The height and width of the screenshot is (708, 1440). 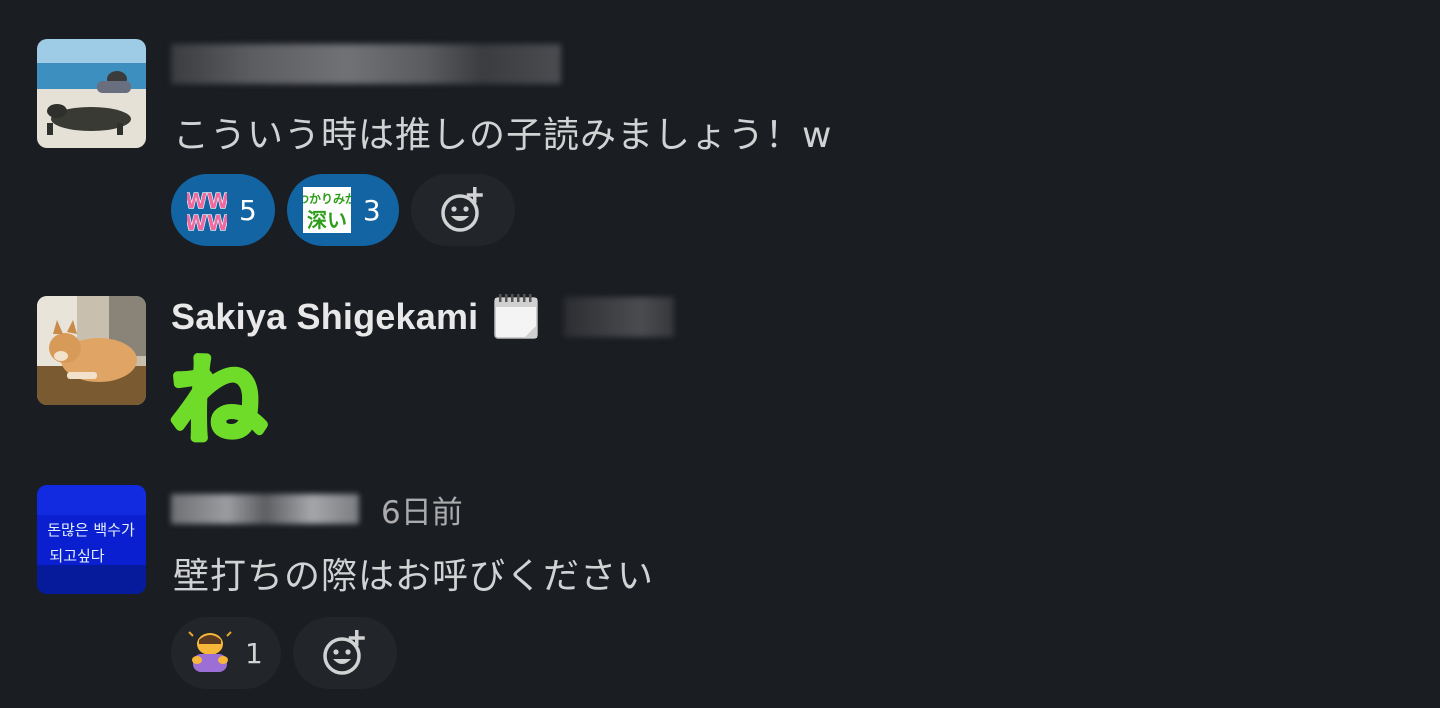 What do you see at coordinates (619, 317) in the screenshot?
I see `redacted-status` at bounding box center [619, 317].